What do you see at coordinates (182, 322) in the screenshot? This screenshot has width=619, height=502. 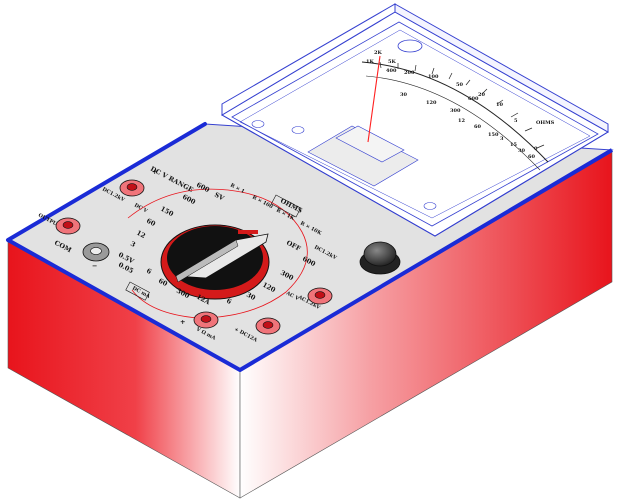 I see `plus-sign-bottom: +` at bounding box center [182, 322].